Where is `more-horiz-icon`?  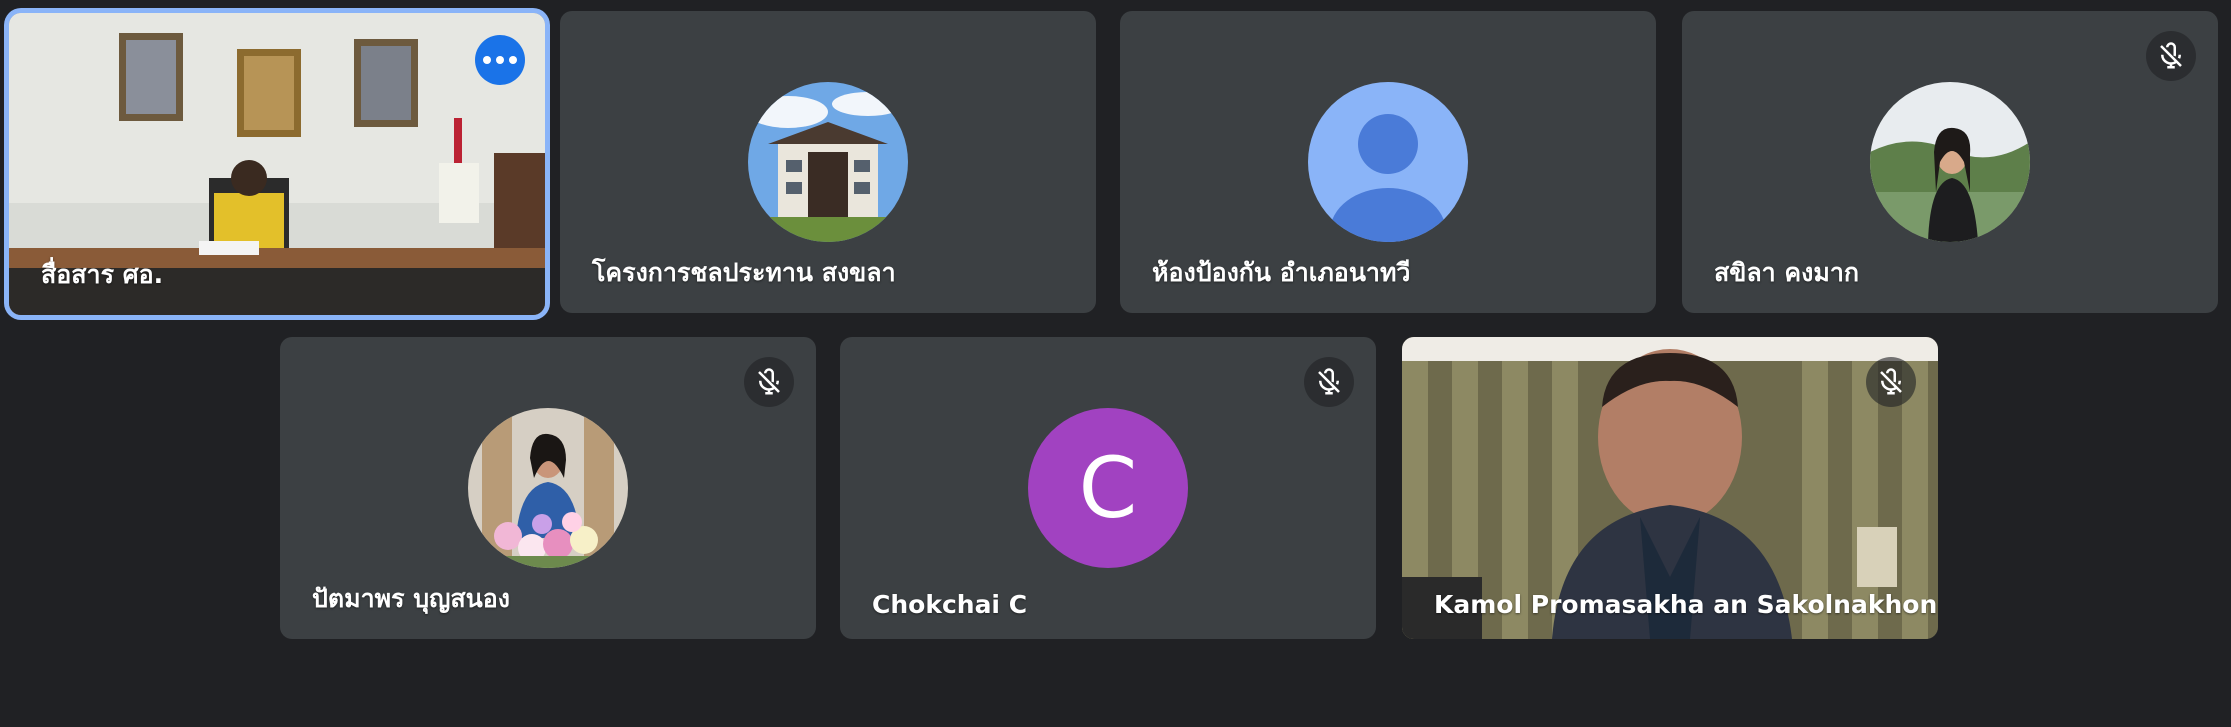 more-horiz-icon is located at coordinates (500, 60).